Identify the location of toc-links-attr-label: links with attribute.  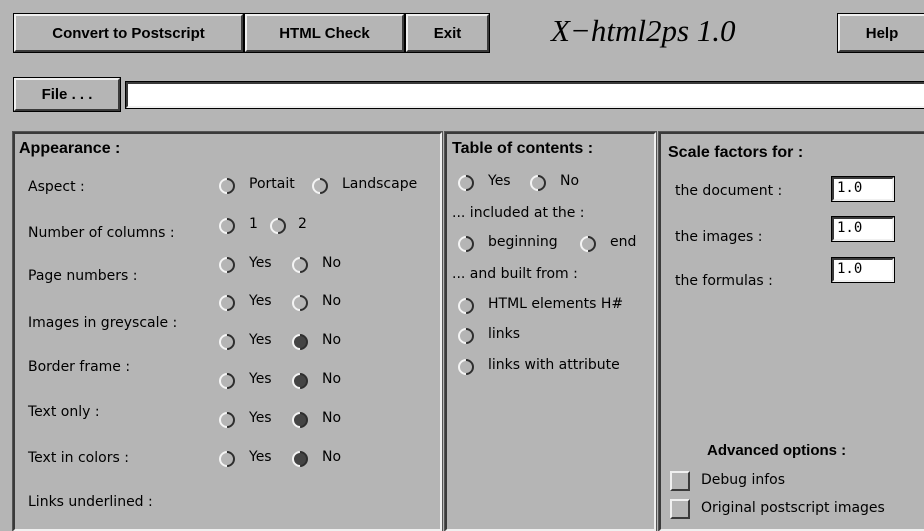
(554, 365).